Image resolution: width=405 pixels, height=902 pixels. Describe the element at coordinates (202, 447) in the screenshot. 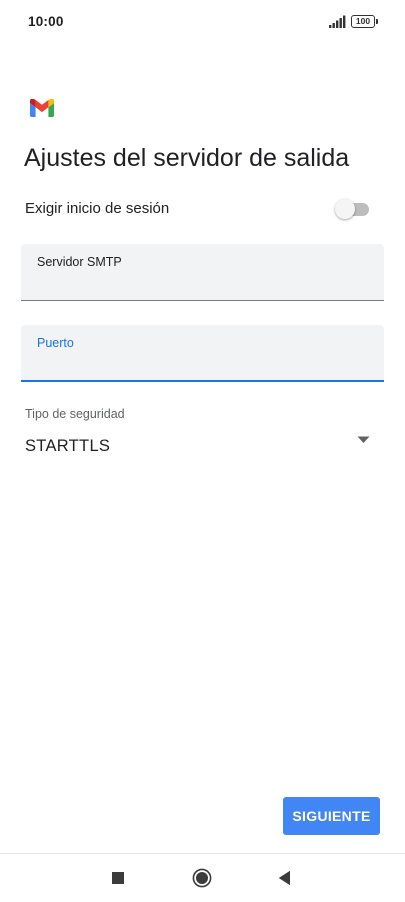

I see `security-type-dropdown: STARTTLS` at that location.